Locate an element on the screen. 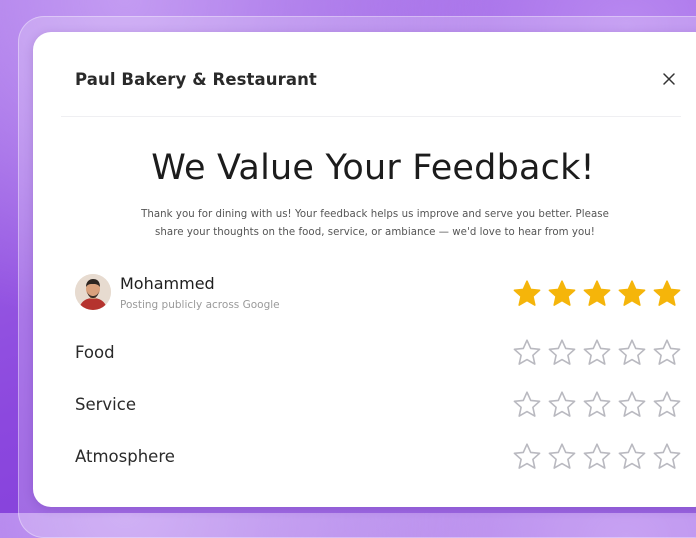  atmosphere-rating is located at coordinates (597, 457).